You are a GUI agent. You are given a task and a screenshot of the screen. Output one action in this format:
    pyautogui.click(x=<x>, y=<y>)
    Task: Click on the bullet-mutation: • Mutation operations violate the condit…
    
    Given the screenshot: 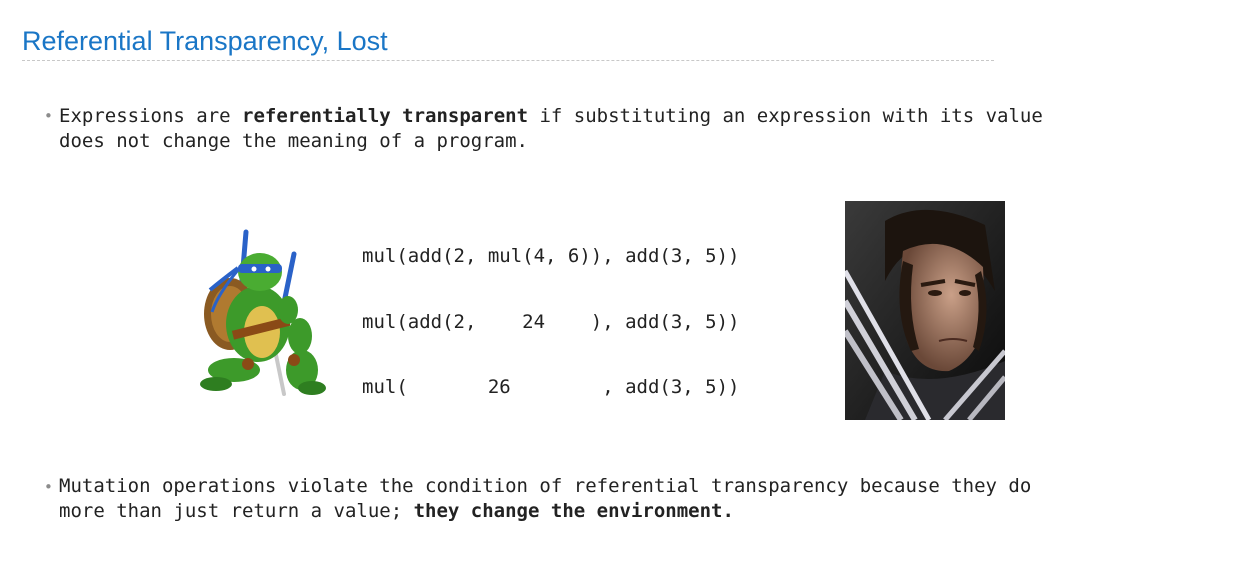 What is the action you would take?
    pyautogui.click(x=537, y=499)
    